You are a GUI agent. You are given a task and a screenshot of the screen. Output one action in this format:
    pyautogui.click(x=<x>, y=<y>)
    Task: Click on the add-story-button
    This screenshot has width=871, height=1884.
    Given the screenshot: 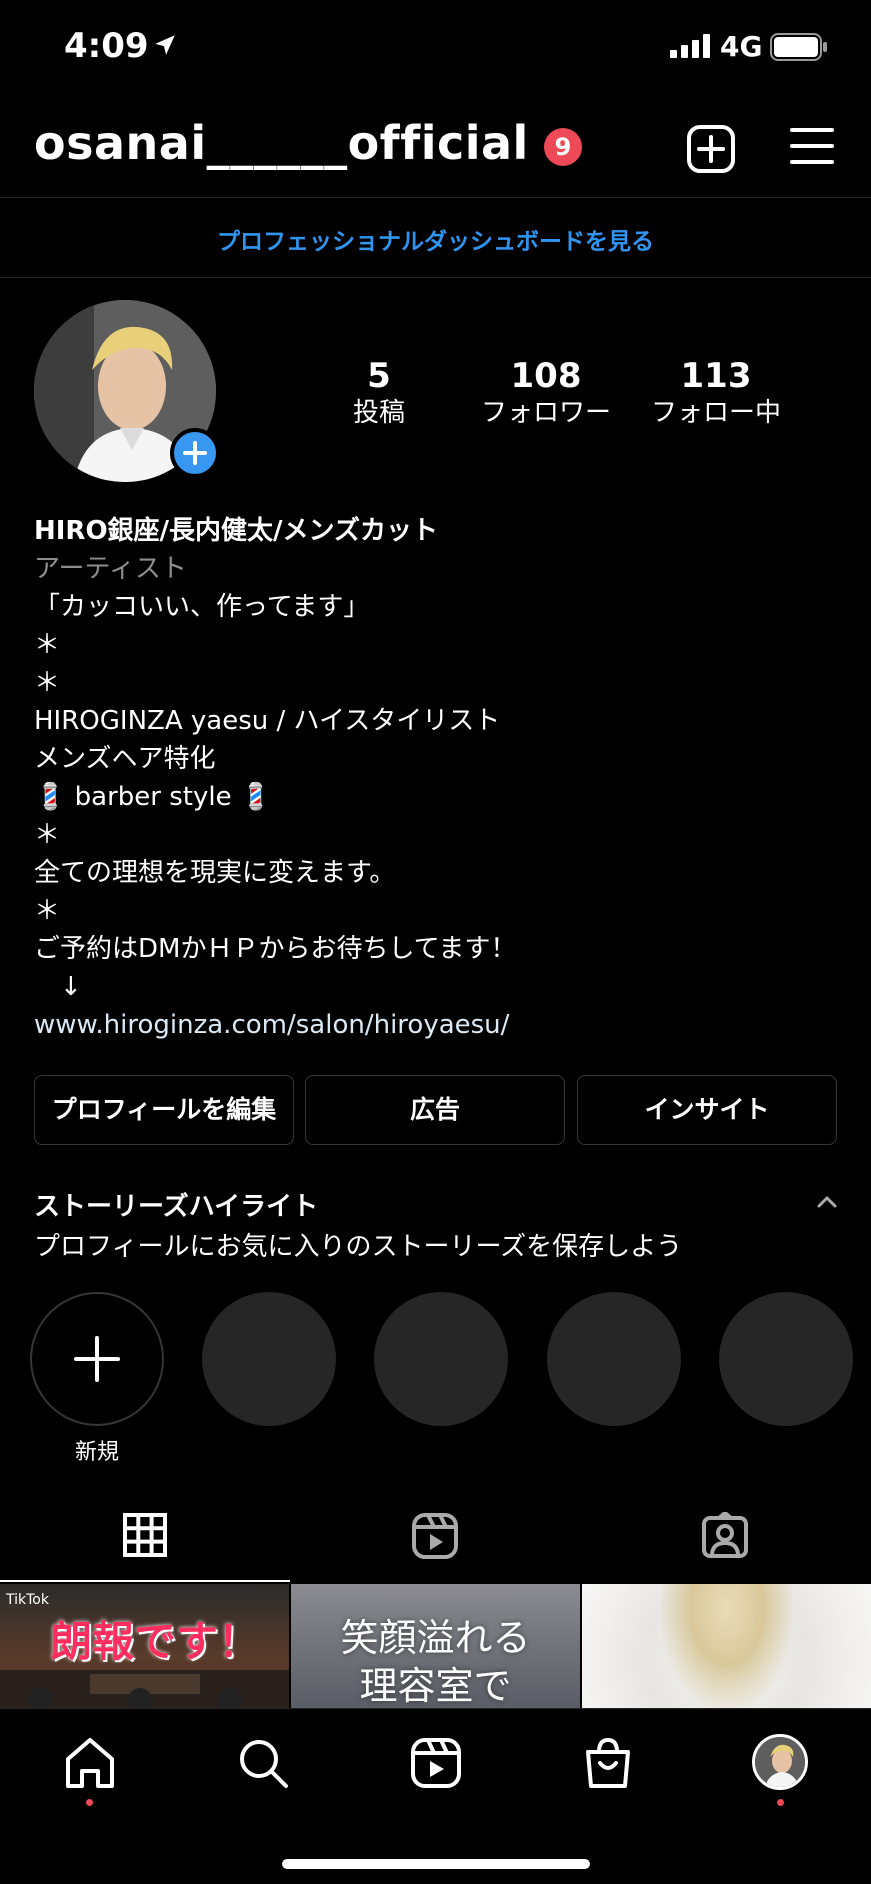 What is the action you would take?
    pyautogui.click(x=195, y=453)
    